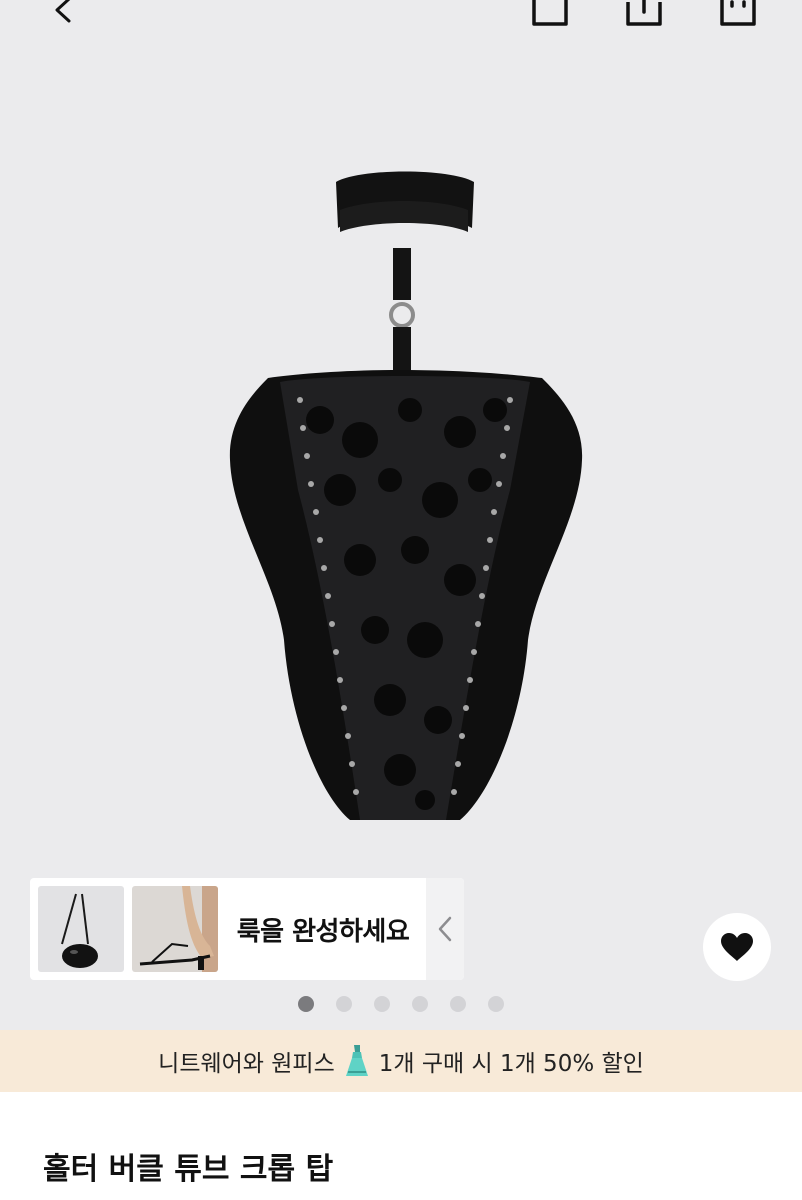 The width and height of the screenshot is (802, 1200). What do you see at coordinates (178, 929) in the screenshot?
I see `sandal-image` at bounding box center [178, 929].